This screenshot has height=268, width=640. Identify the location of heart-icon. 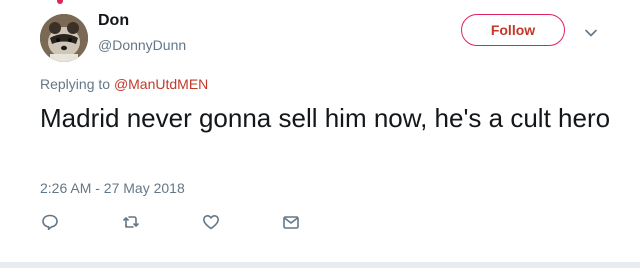
(211, 222).